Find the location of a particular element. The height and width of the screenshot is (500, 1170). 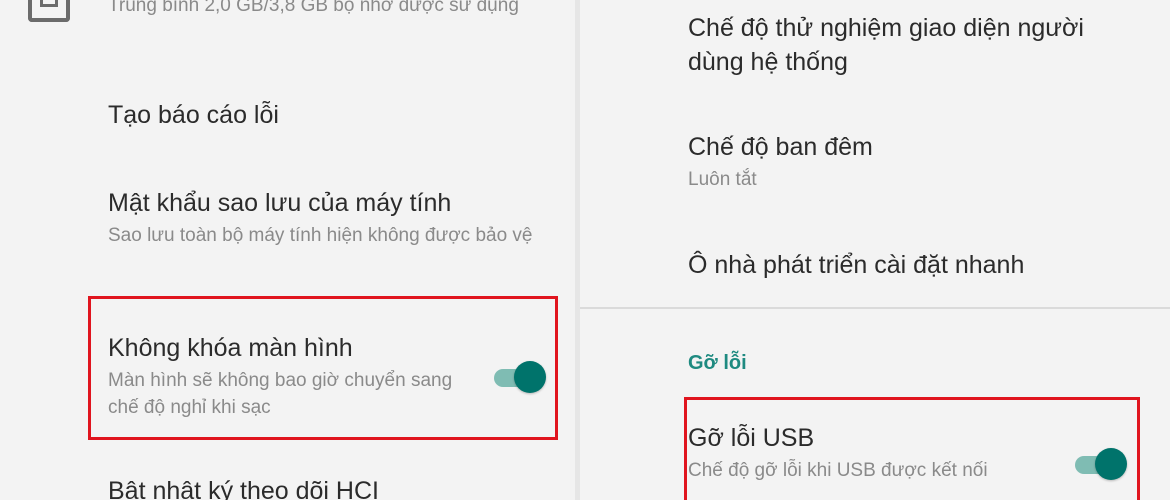

highlight-box-stay-awake is located at coordinates (323, 368).